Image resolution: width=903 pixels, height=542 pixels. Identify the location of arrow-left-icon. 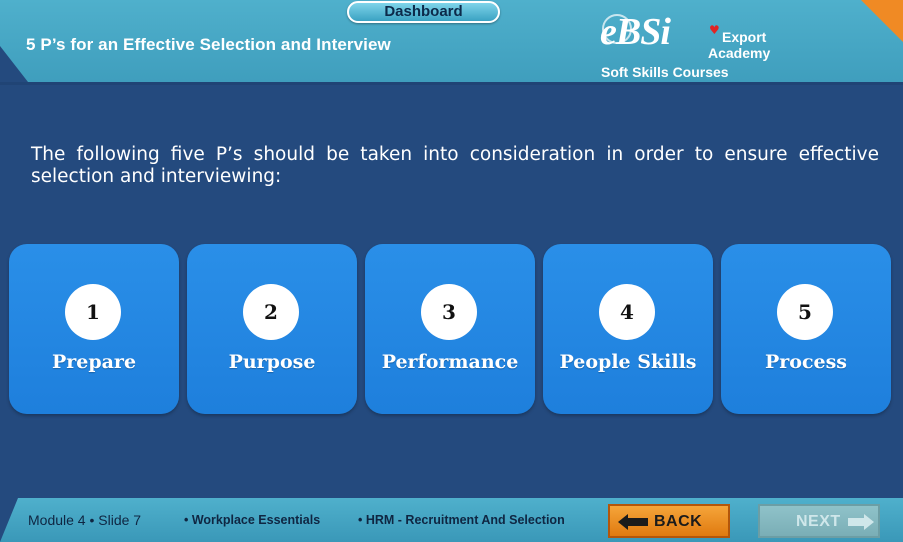
(633, 522).